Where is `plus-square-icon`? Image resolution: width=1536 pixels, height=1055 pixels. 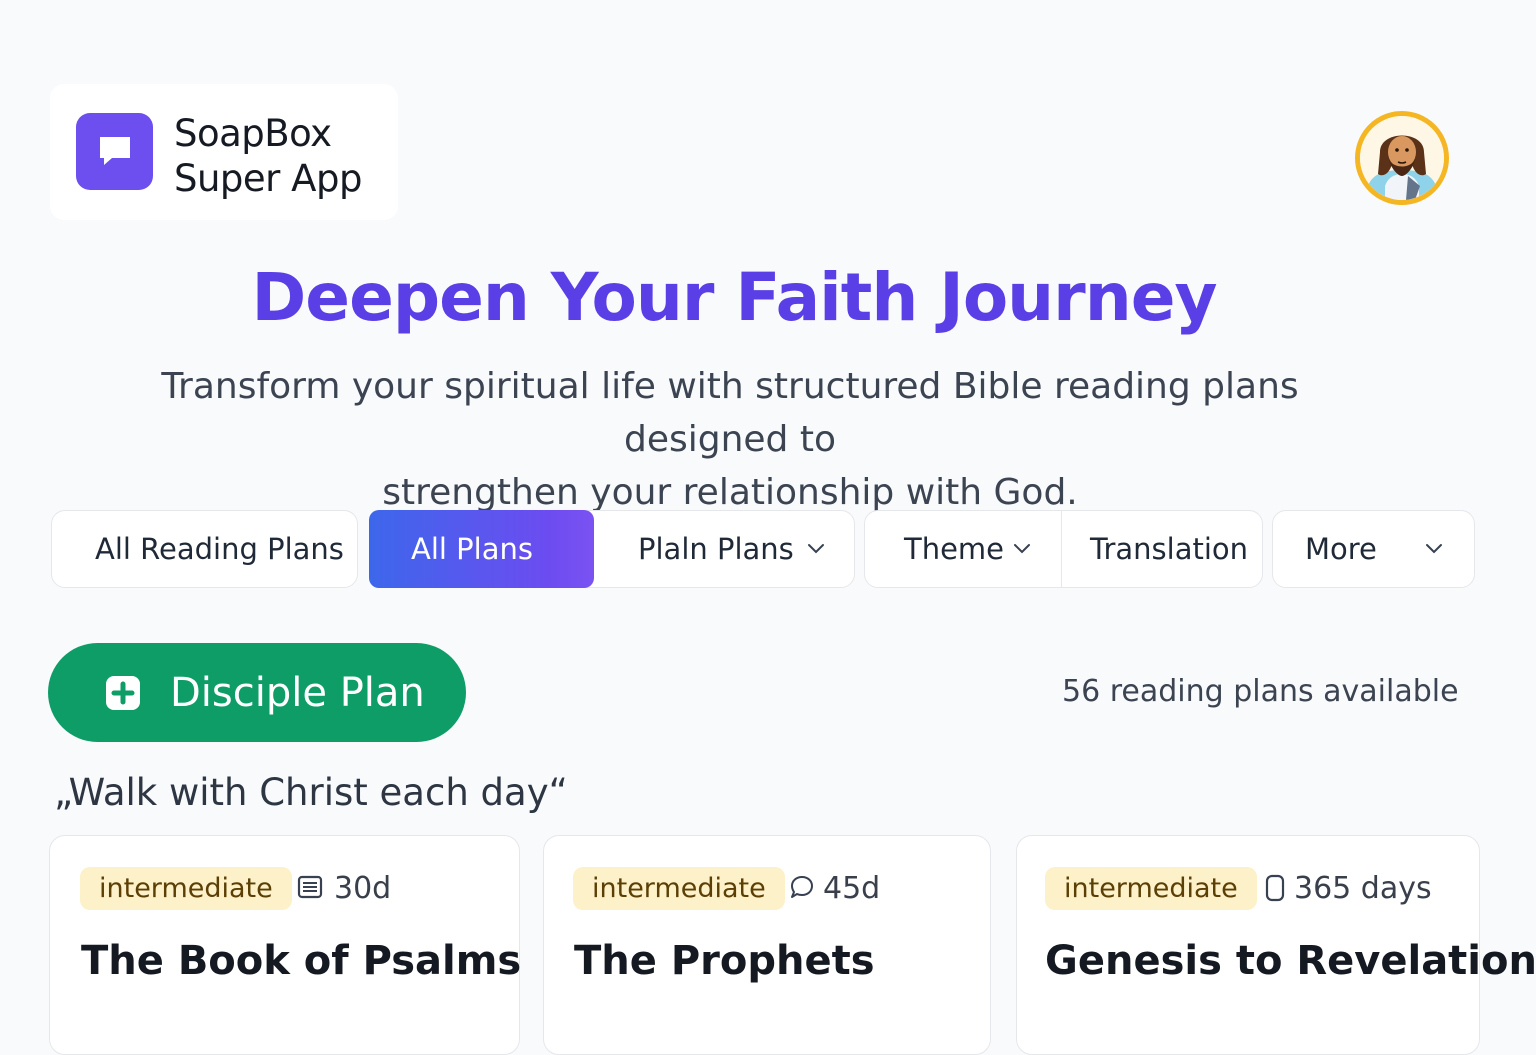 plus-square-icon is located at coordinates (123, 693).